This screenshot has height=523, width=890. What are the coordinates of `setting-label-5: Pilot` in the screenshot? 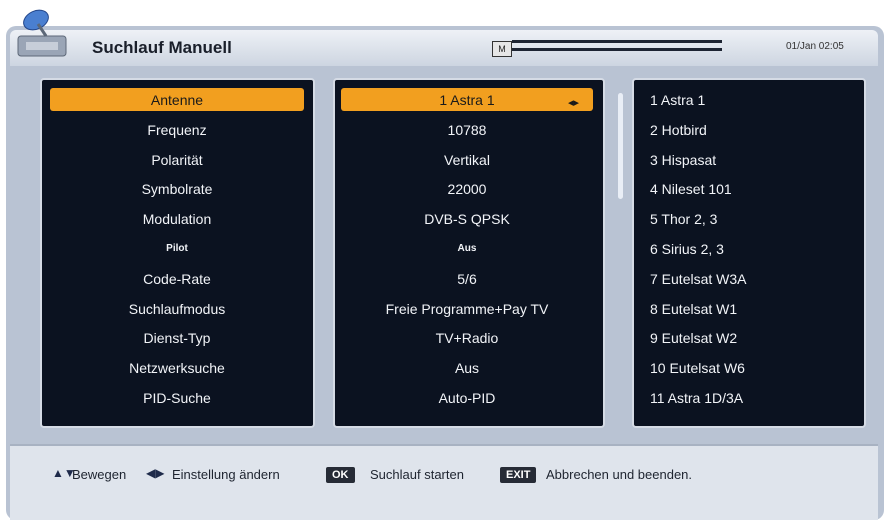 It's located at (177, 249).